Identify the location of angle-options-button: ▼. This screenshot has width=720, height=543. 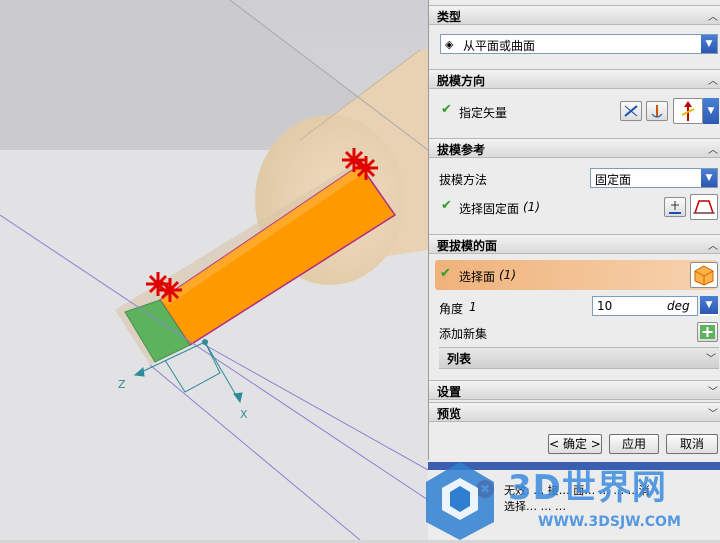
(709, 306).